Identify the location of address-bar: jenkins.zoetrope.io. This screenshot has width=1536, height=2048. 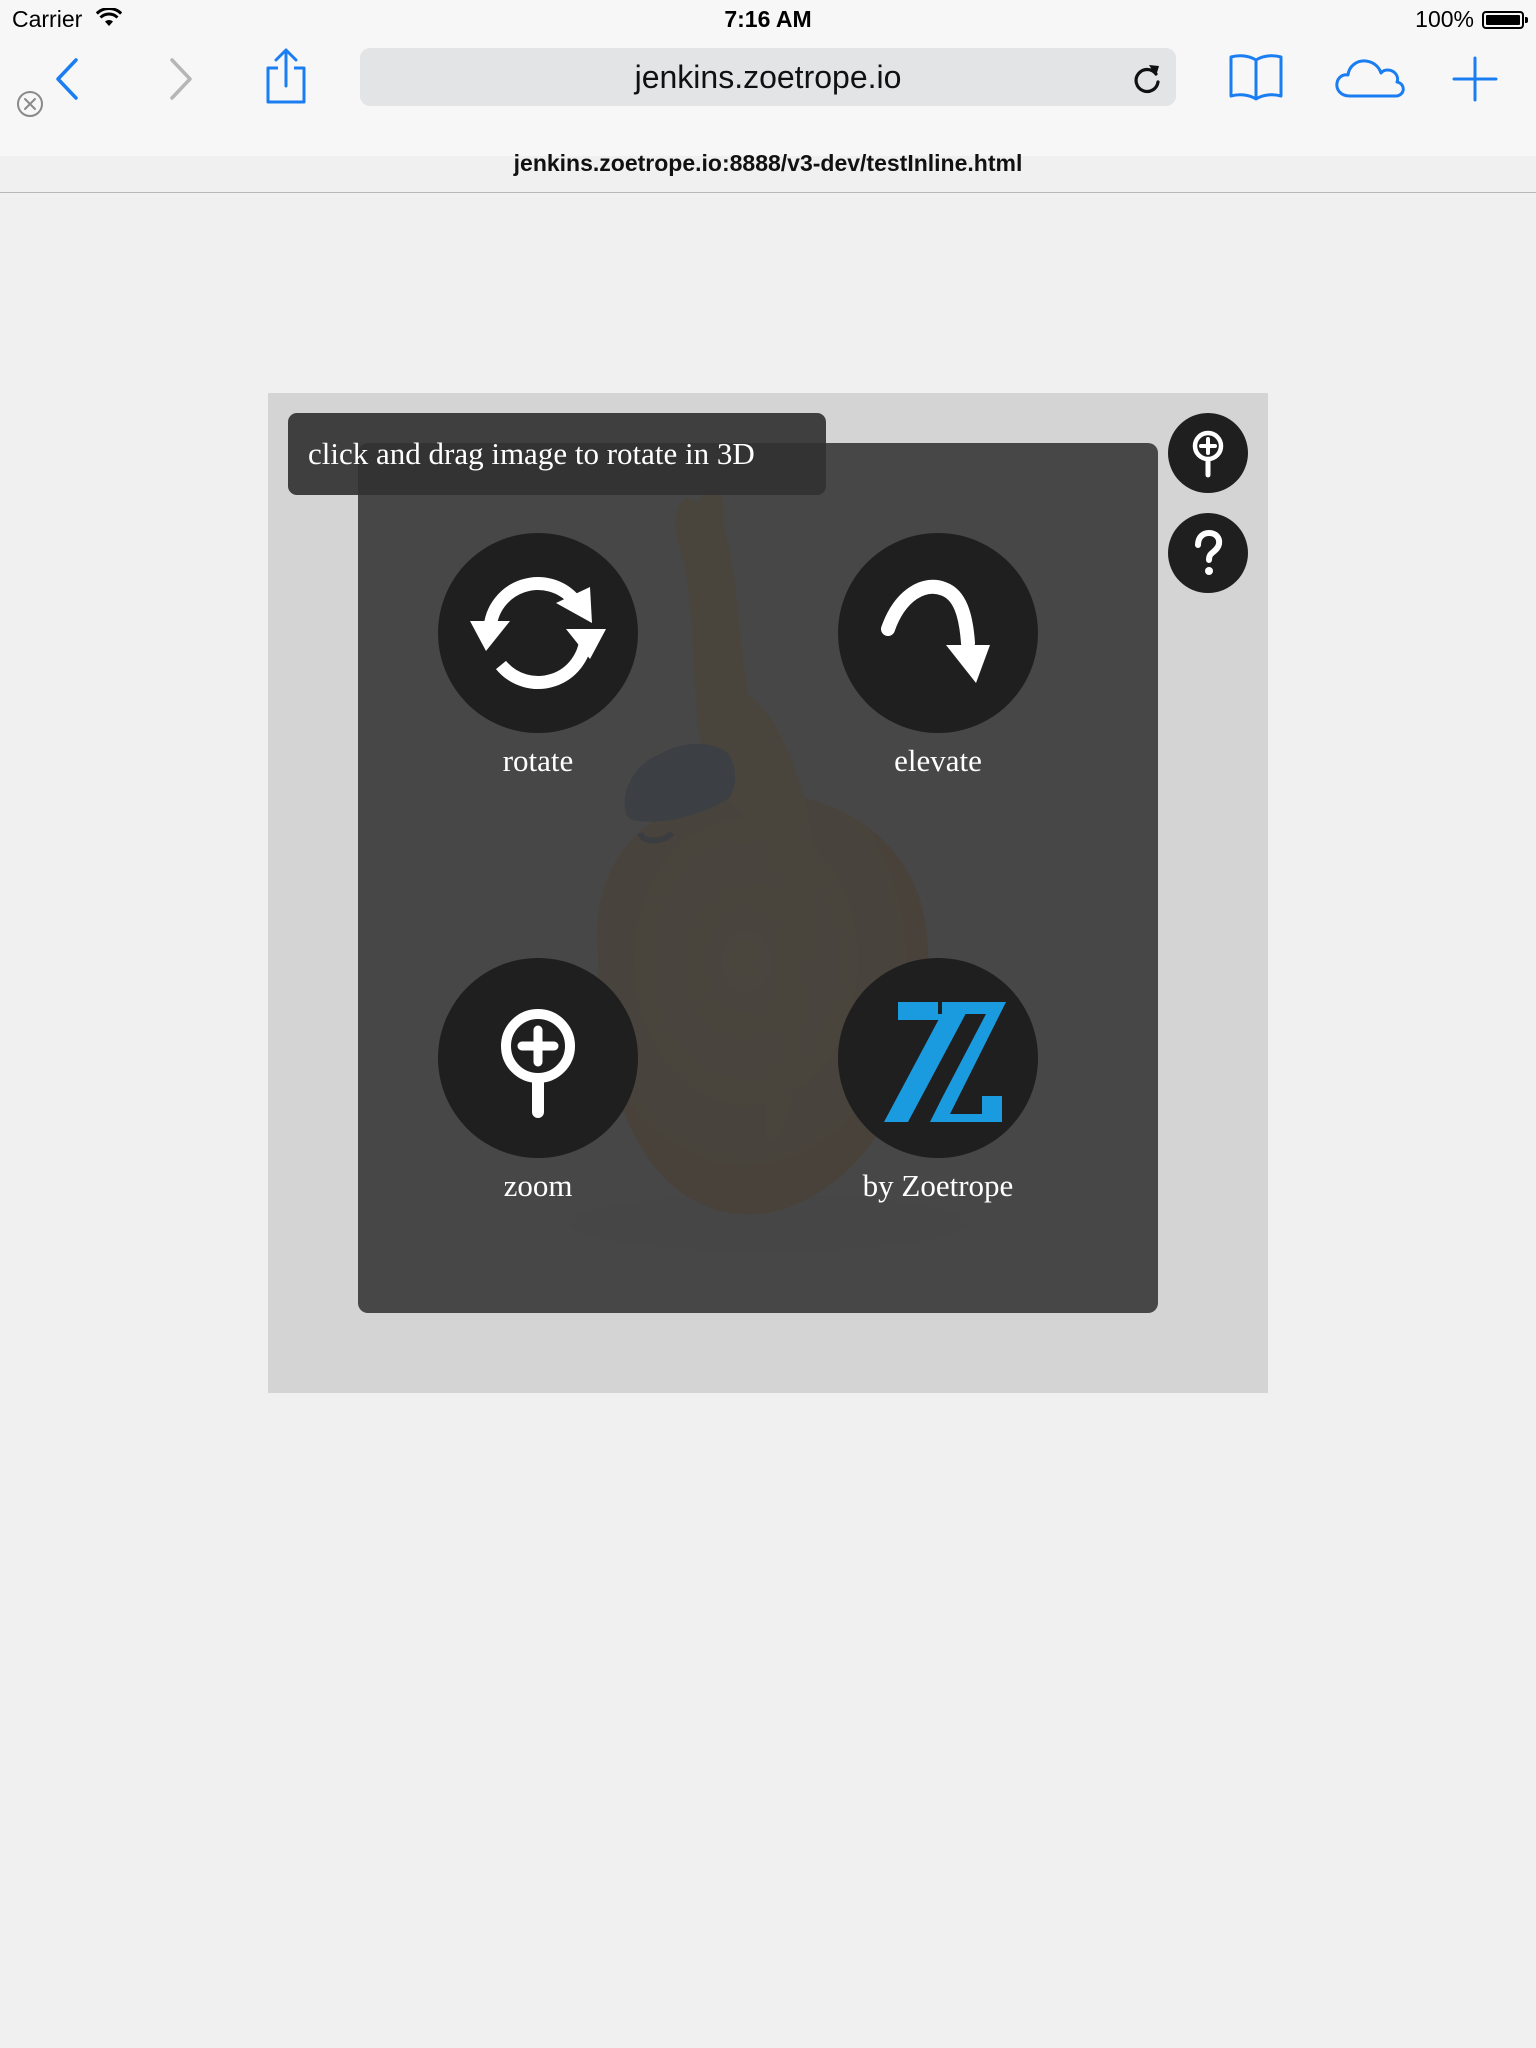
(768, 77).